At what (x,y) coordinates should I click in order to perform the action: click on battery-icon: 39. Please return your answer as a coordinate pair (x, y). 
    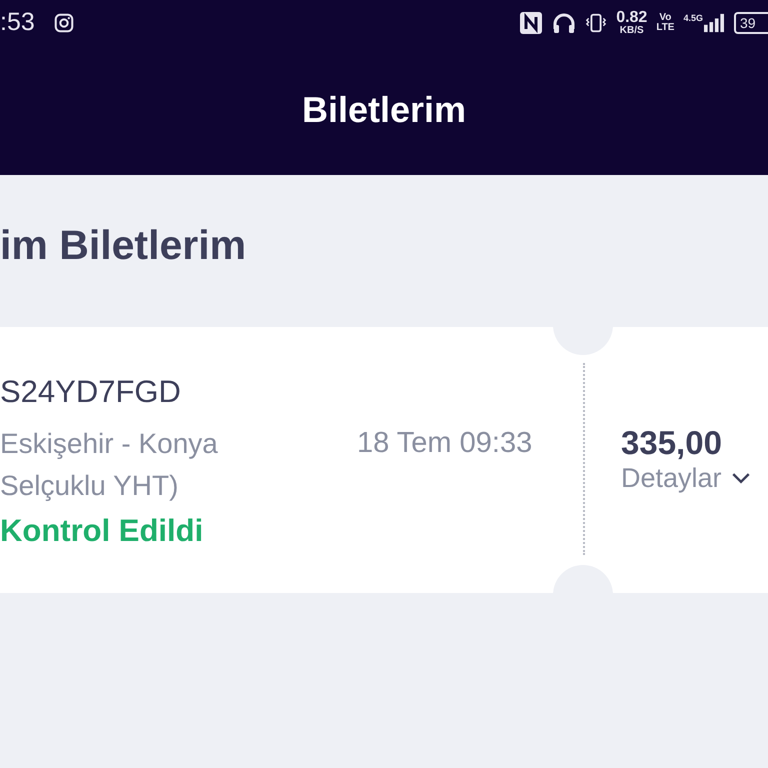
    Looking at the image, I should click on (751, 23).